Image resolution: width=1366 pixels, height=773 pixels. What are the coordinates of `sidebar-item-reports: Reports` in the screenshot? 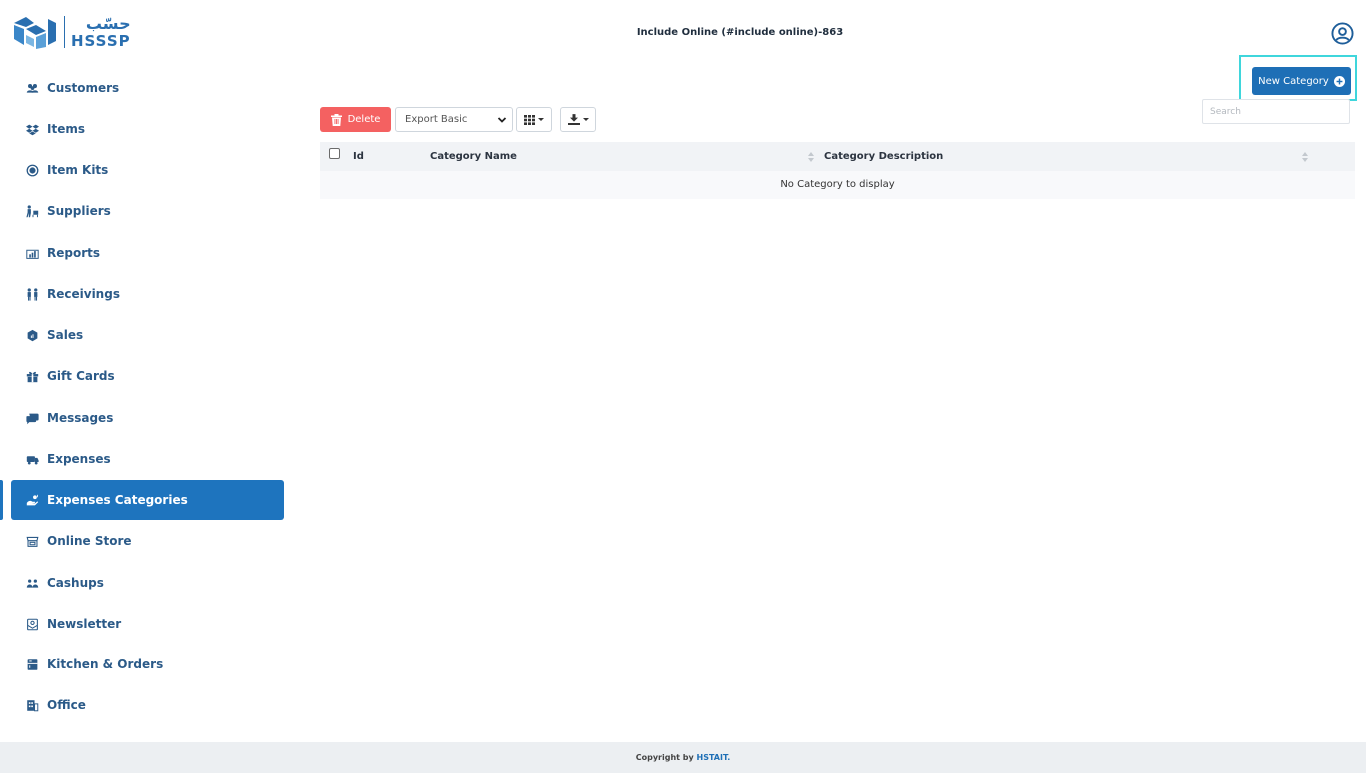 It's located at (147, 253).